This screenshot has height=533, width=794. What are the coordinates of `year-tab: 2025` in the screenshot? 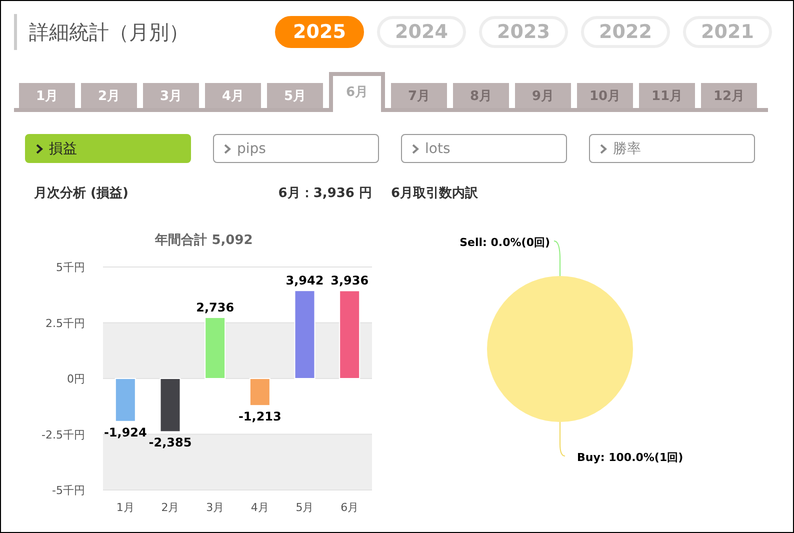 It's located at (319, 32).